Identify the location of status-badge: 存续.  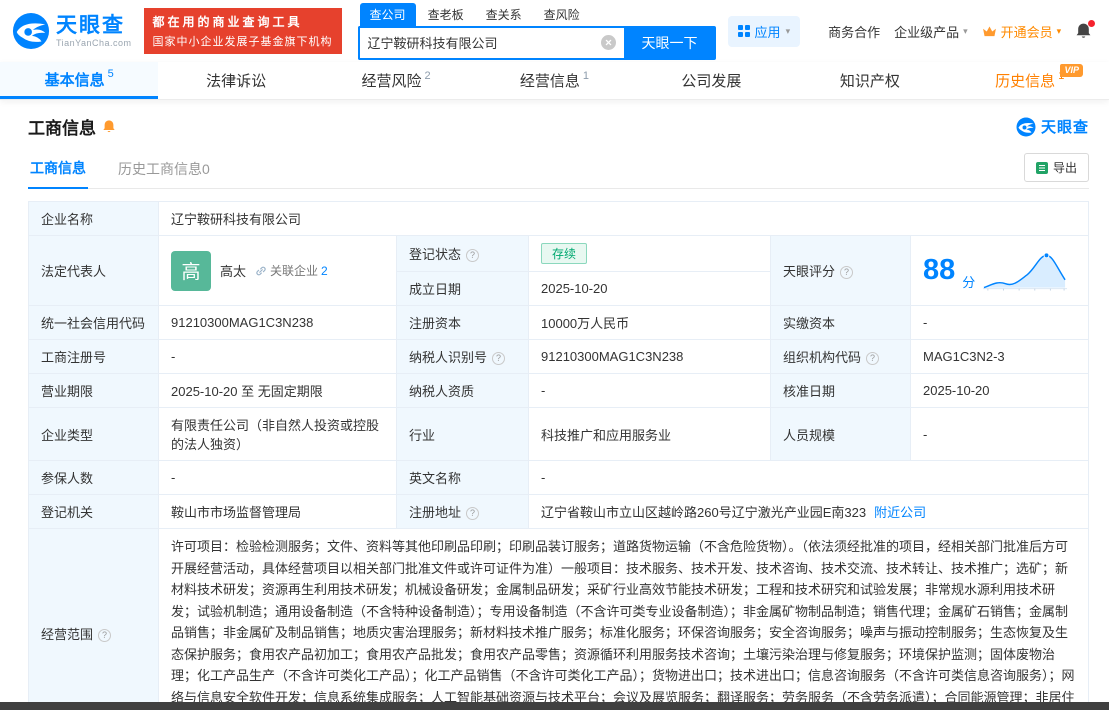
(564, 253).